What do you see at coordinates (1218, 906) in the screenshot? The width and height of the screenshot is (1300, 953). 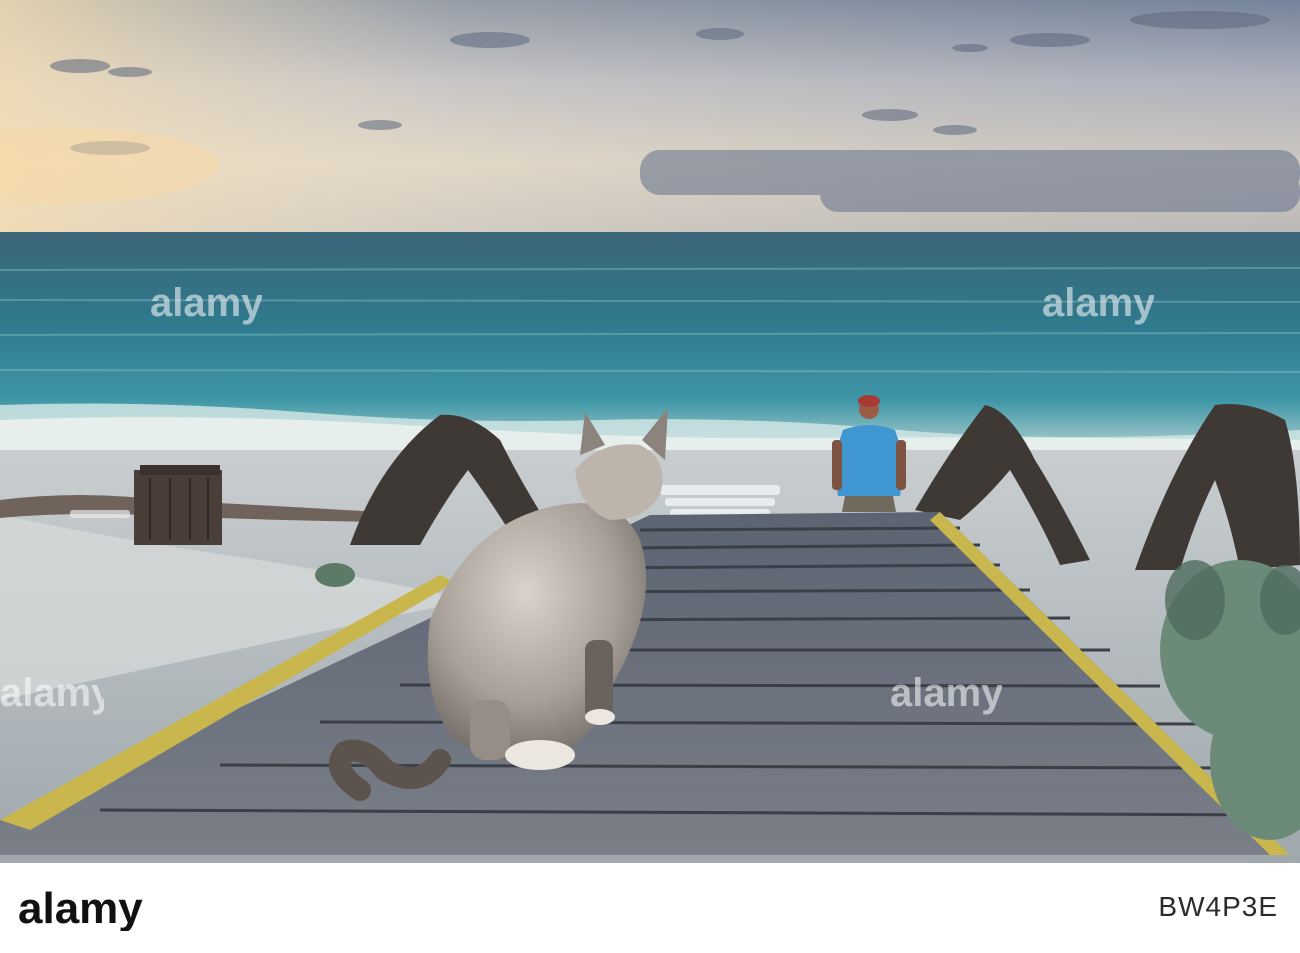 I see `image-id: BW4P3E` at bounding box center [1218, 906].